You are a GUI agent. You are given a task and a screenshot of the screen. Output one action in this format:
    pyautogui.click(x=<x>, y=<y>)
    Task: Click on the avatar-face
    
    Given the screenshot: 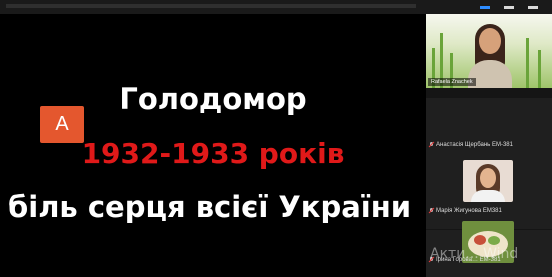 What is the action you would take?
    pyautogui.click(x=488, y=178)
    